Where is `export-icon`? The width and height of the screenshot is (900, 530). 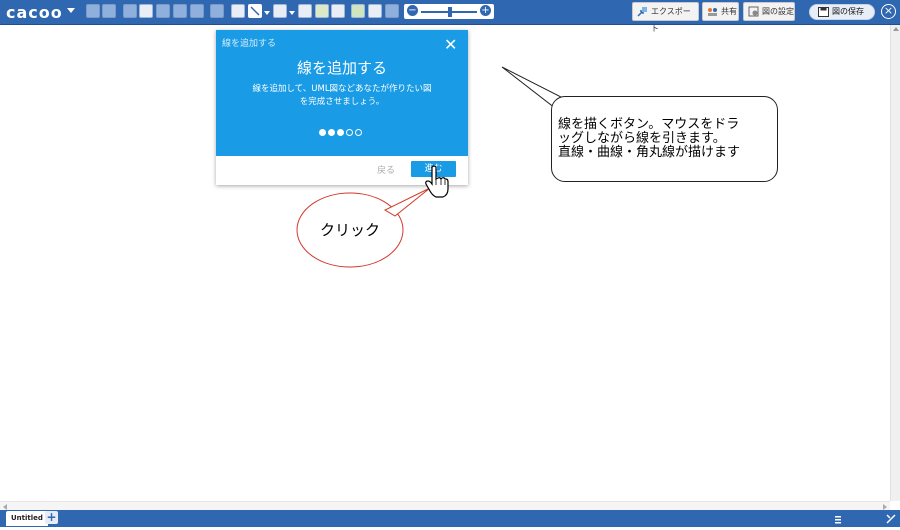
export-icon is located at coordinates (642, 12).